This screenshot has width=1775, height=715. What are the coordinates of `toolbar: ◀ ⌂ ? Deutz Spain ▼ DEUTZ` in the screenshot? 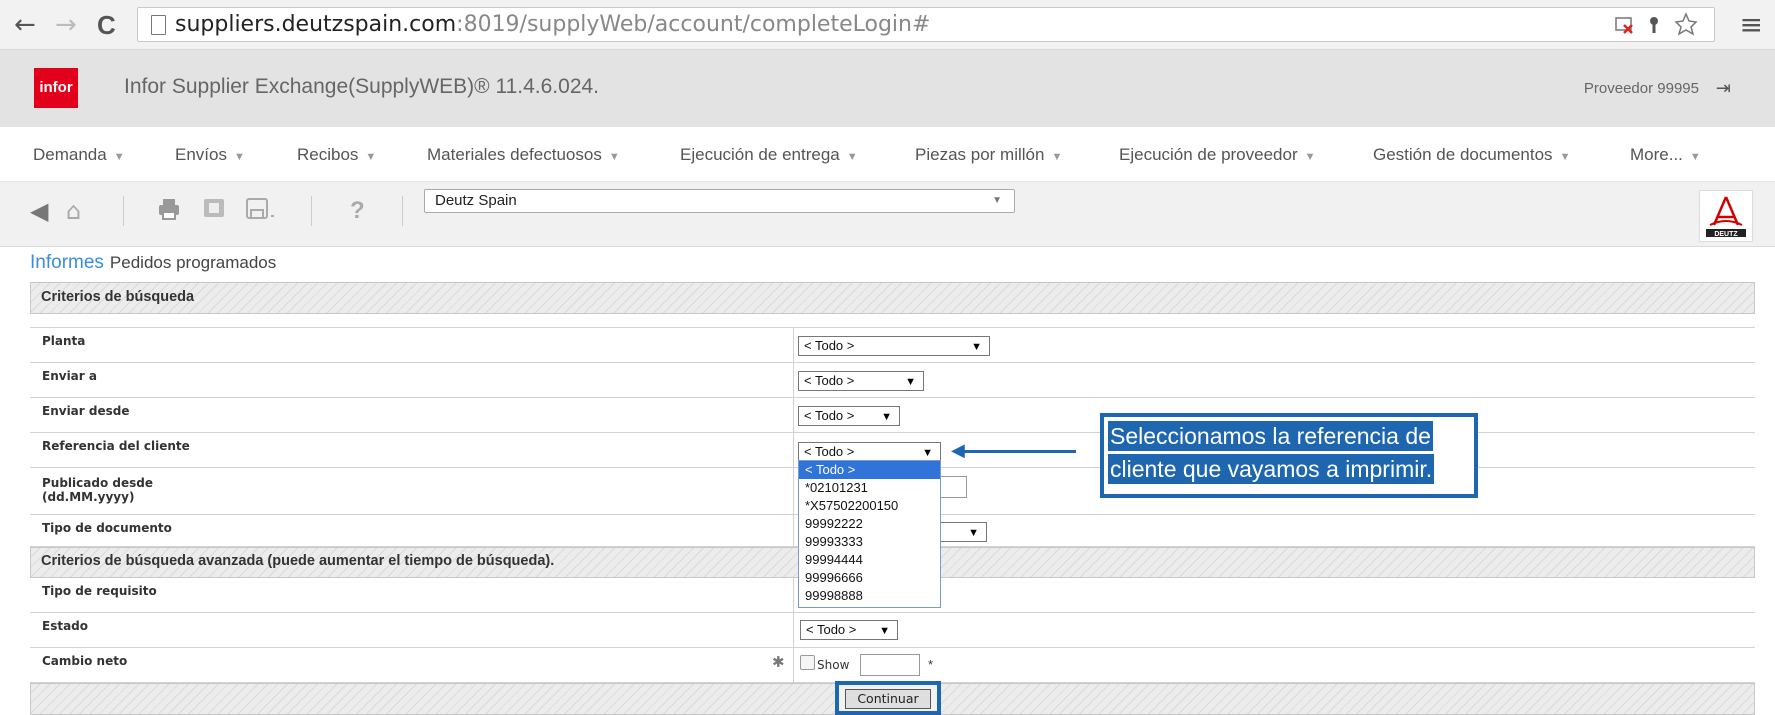 It's located at (887, 214).